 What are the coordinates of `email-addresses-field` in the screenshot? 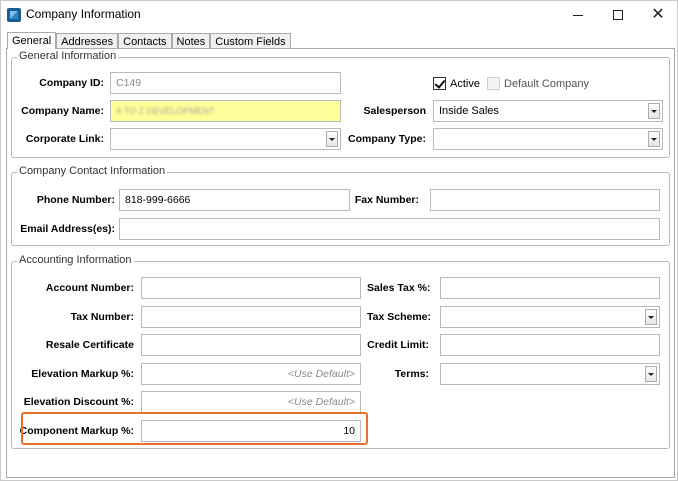 It's located at (389, 229).